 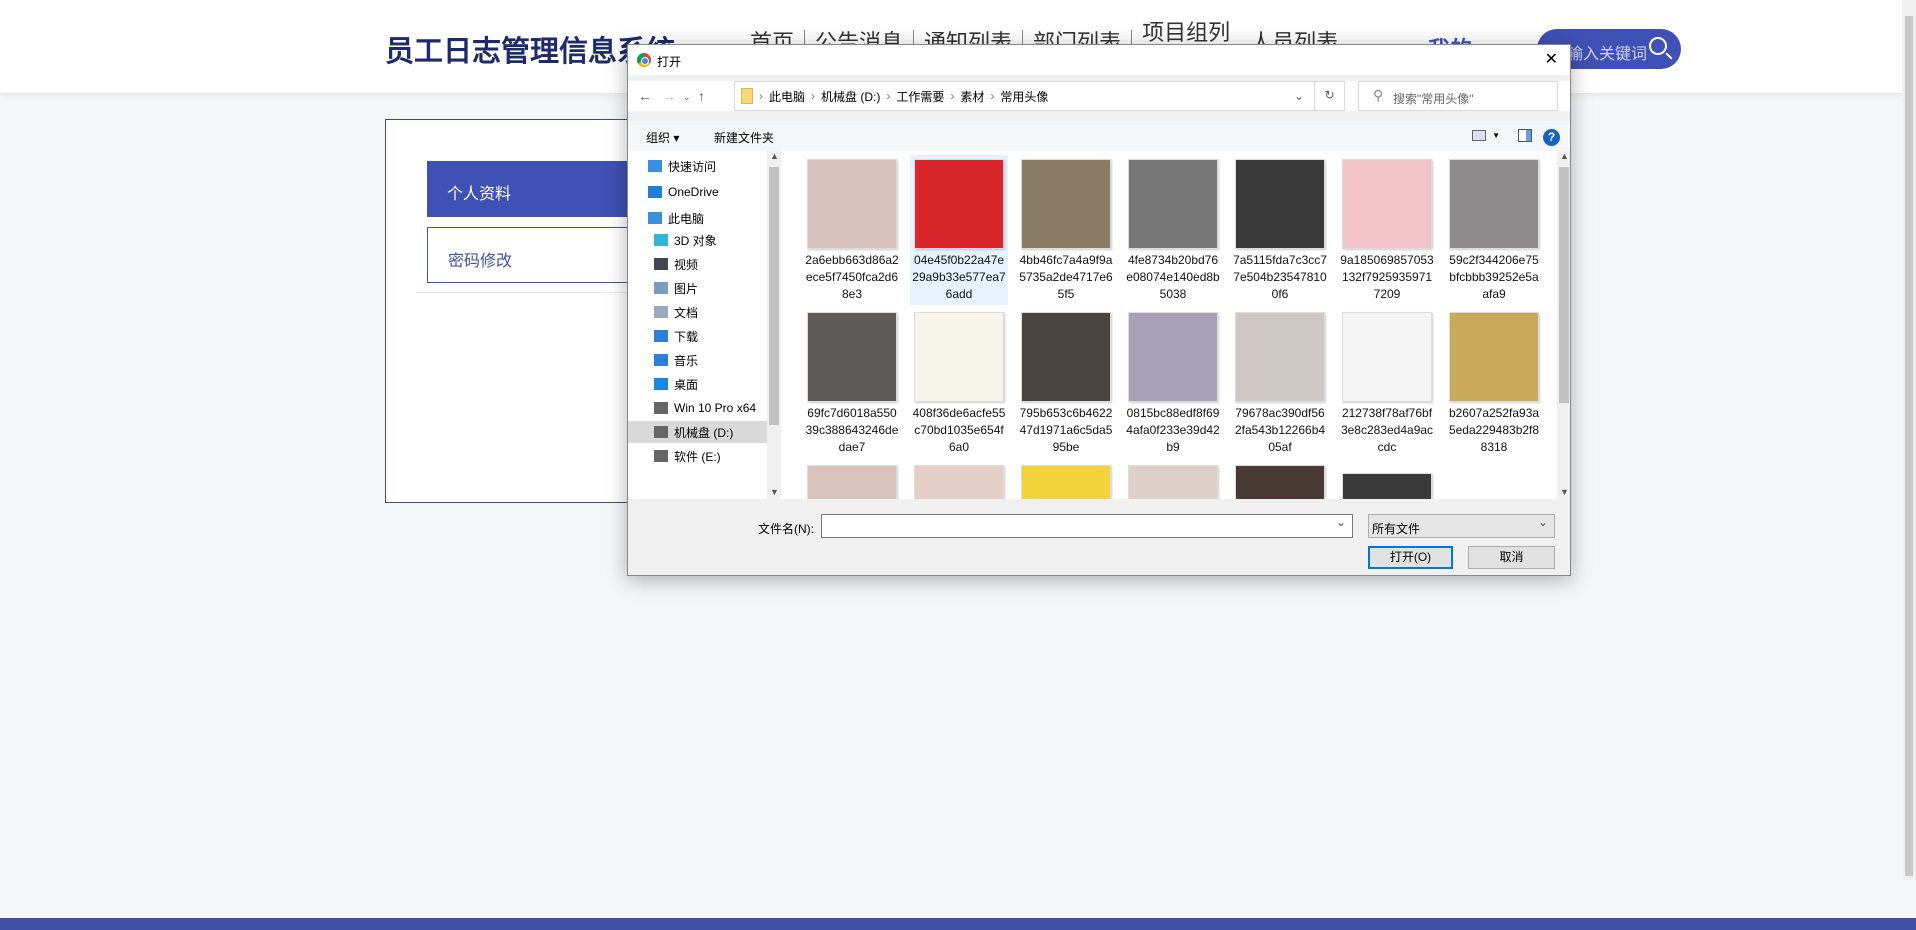 What do you see at coordinates (686, 218) in the screenshot?
I see `nav-item-label: 此电脑` at bounding box center [686, 218].